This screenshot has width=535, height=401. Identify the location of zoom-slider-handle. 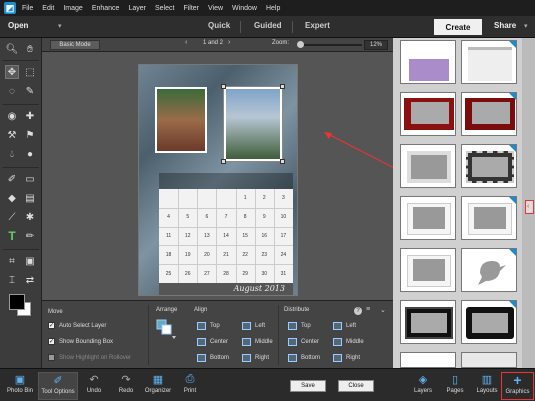
(301, 44).